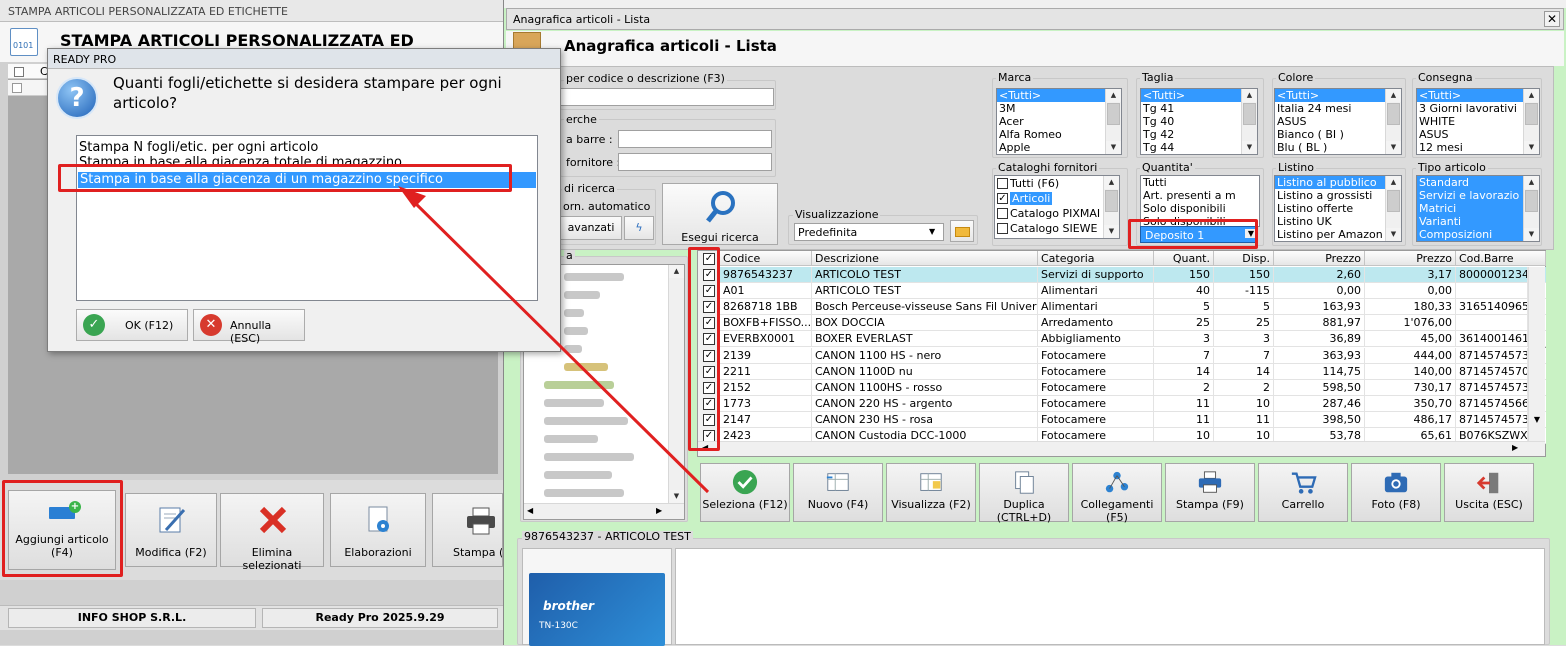 The width and height of the screenshot is (1566, 646). Describe the element at coordinates (925, 258) in the screenshot. I see `column-header-descrizione: Descrizione` at that location.